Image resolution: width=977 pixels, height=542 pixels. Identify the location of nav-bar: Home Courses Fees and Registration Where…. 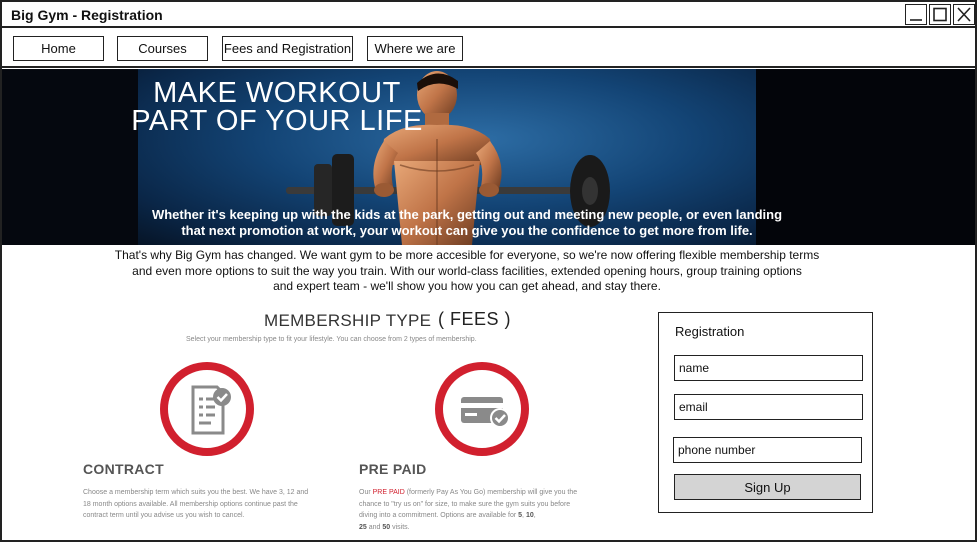
(488, 48).